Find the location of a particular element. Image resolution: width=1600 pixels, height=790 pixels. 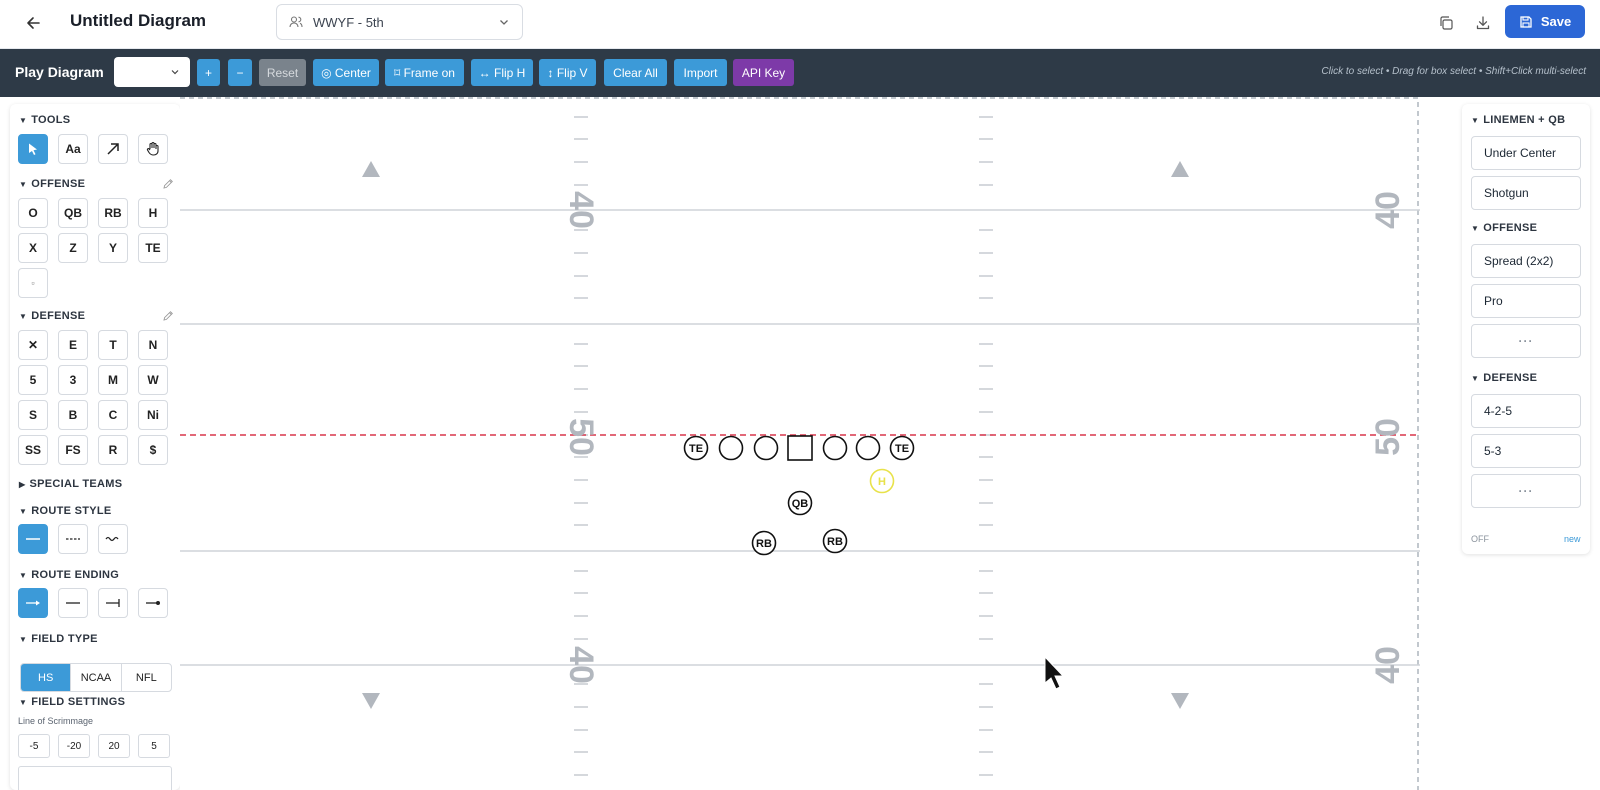

defense-formations-more-button: ··· is located at coordinates (1526, 491).